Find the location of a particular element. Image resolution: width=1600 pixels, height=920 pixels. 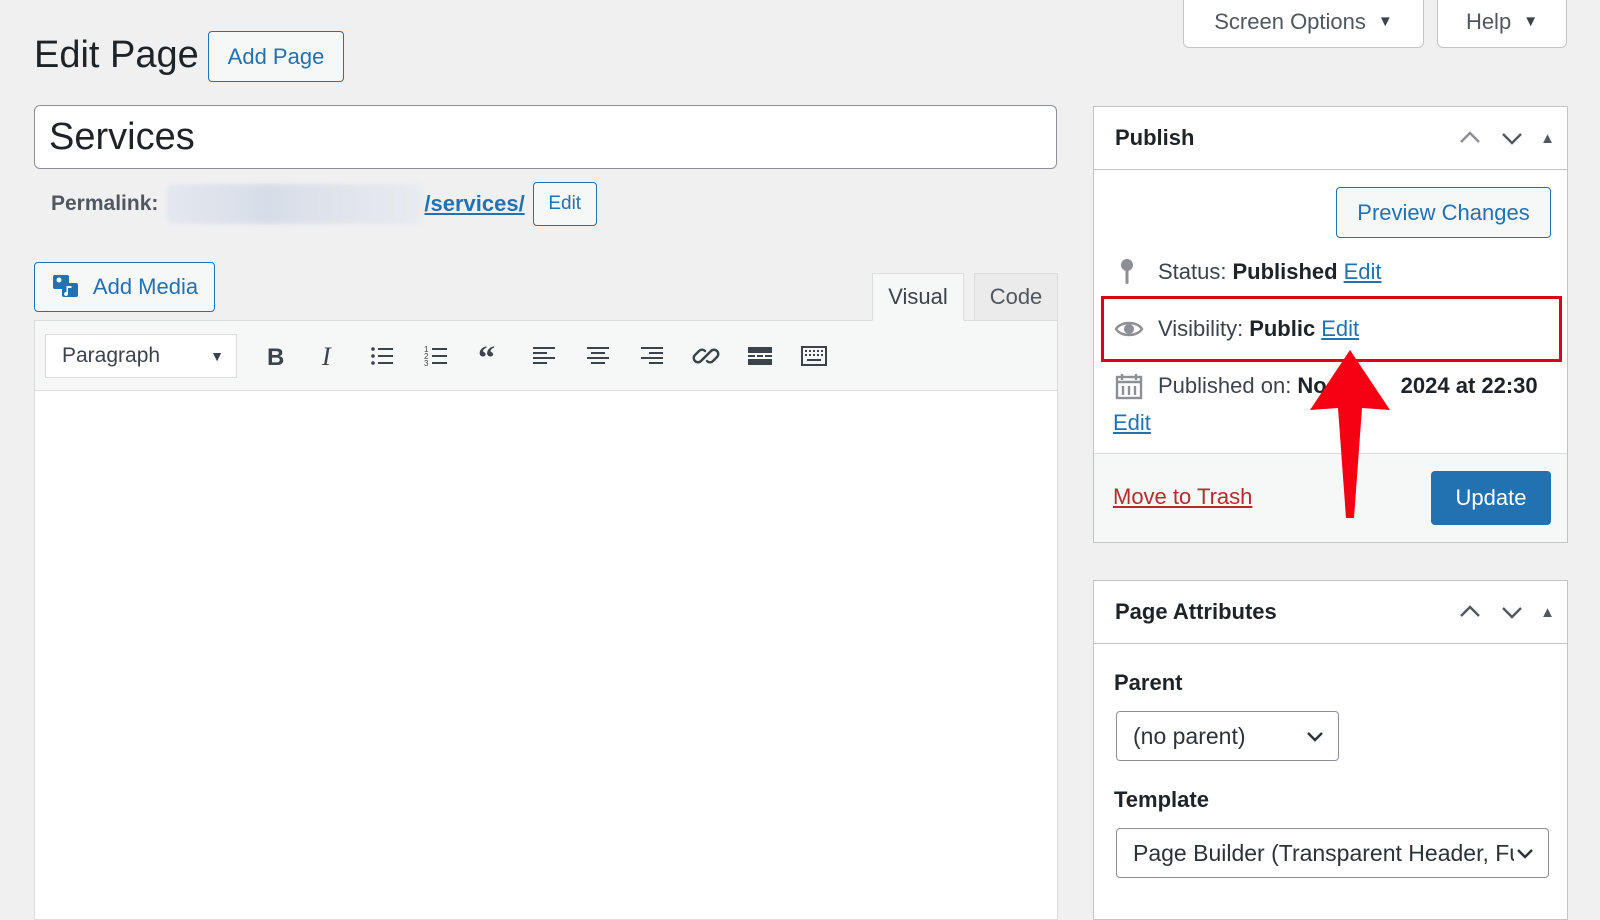

help-button: Help ▼ is located at coordinates (1502, 24).